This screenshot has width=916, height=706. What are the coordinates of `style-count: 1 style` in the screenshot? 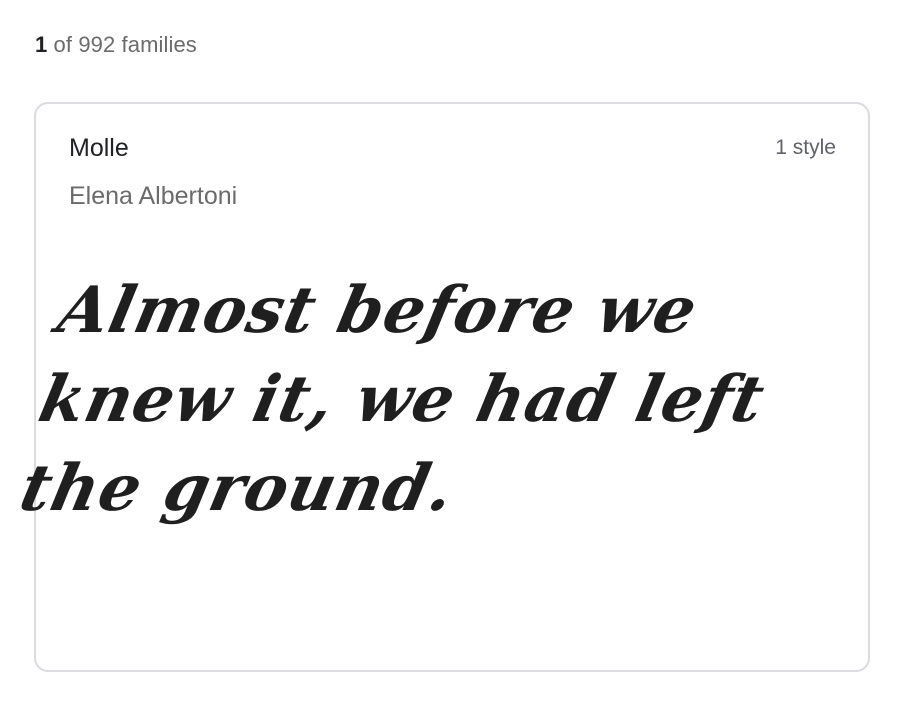 It's located at (805, 147).